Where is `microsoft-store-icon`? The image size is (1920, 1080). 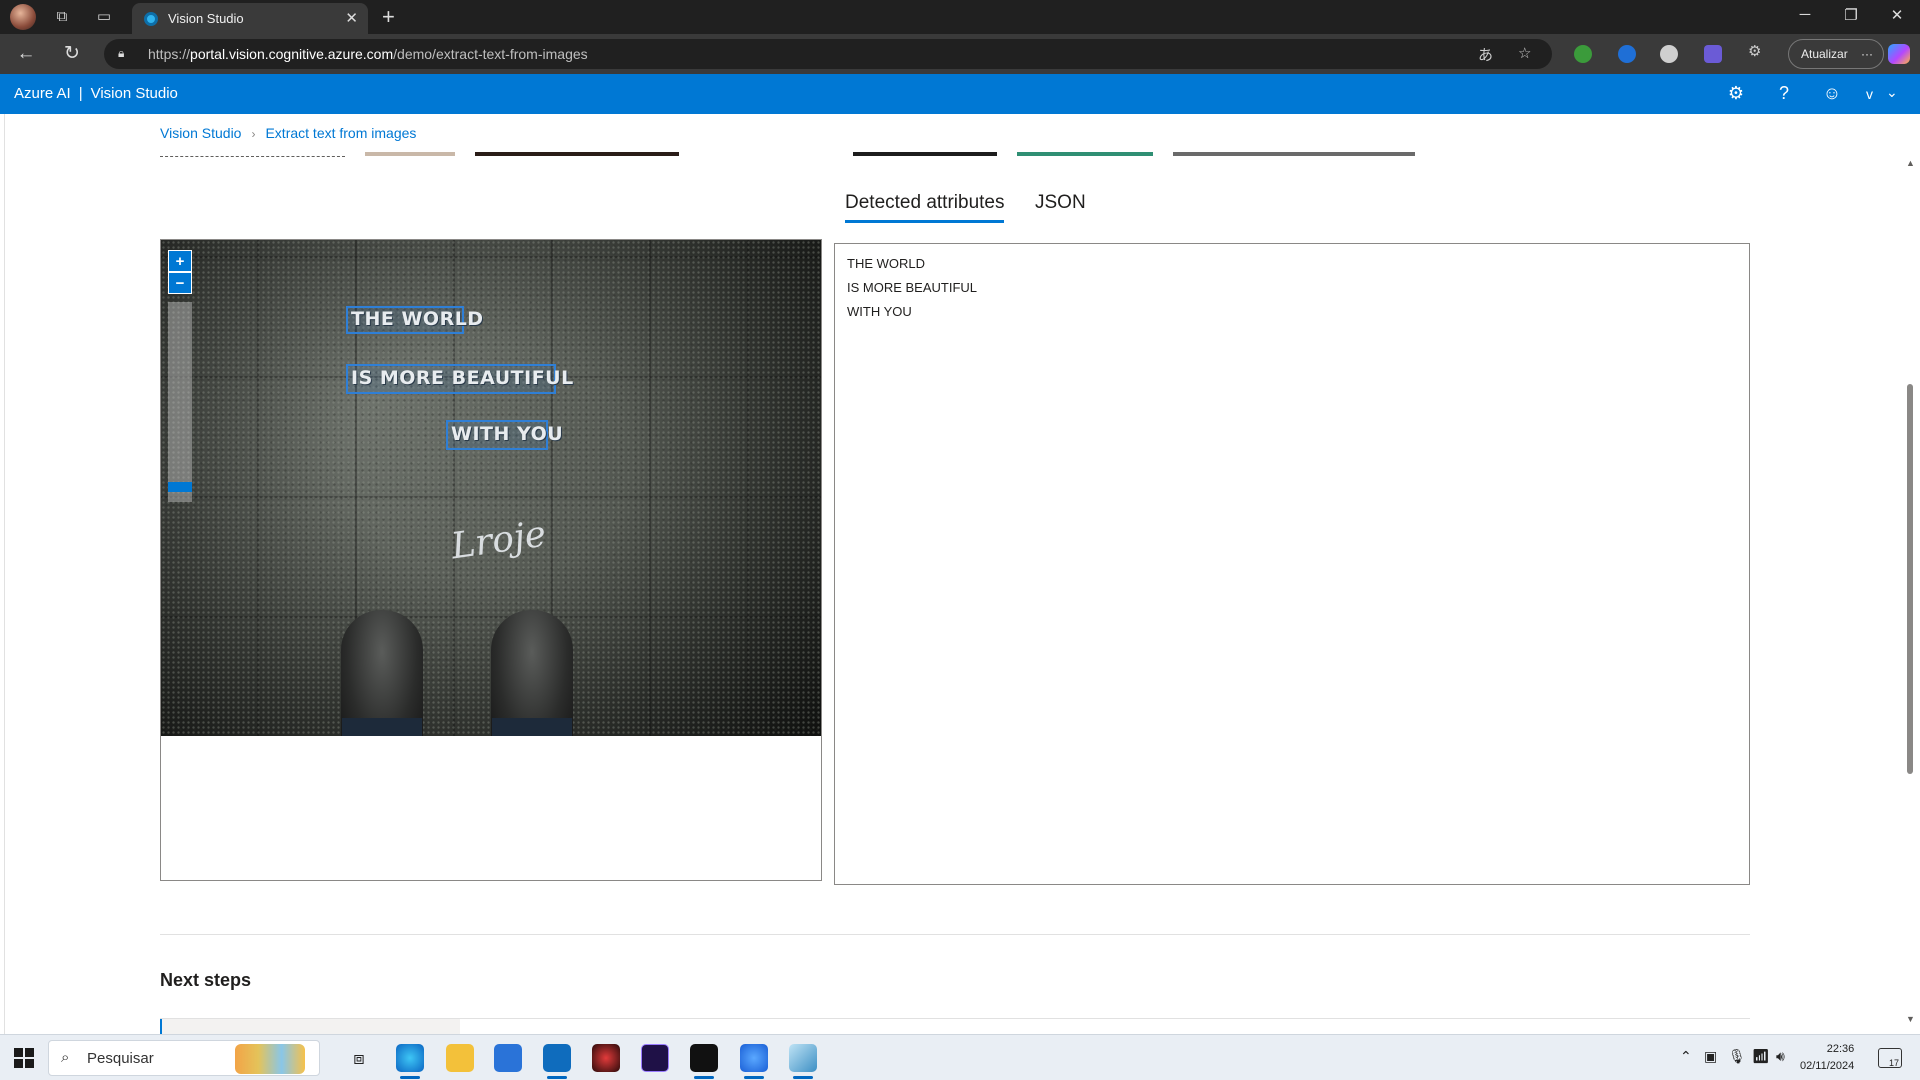 microsoft-store-icon is located at coordinates (508, 1058).